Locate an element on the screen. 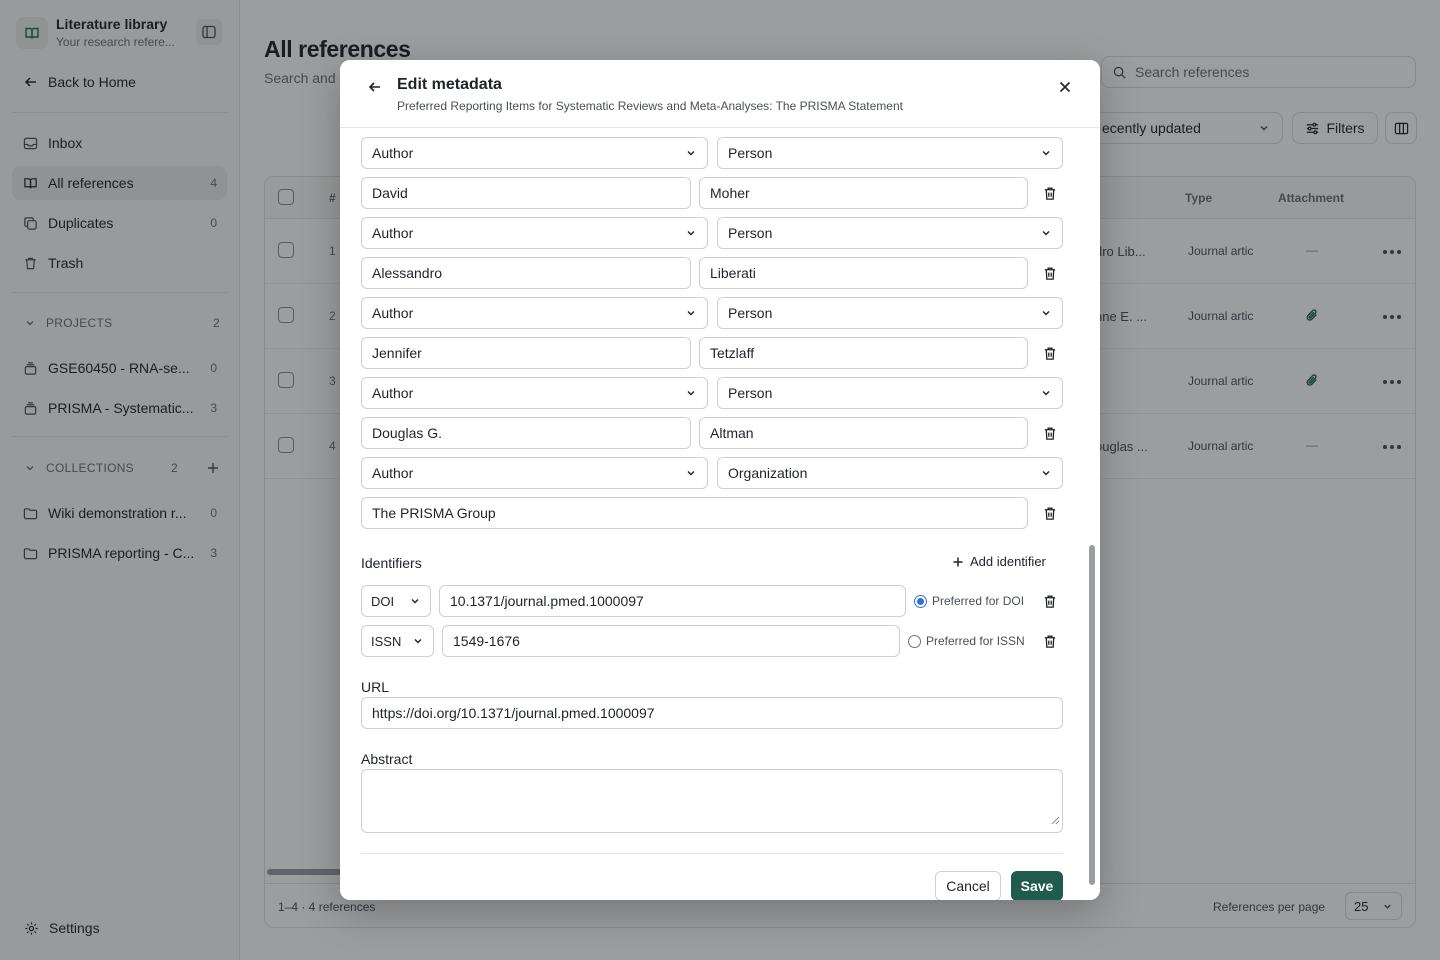  identifier-type-select: DOI is located at coordinates (396, 601).